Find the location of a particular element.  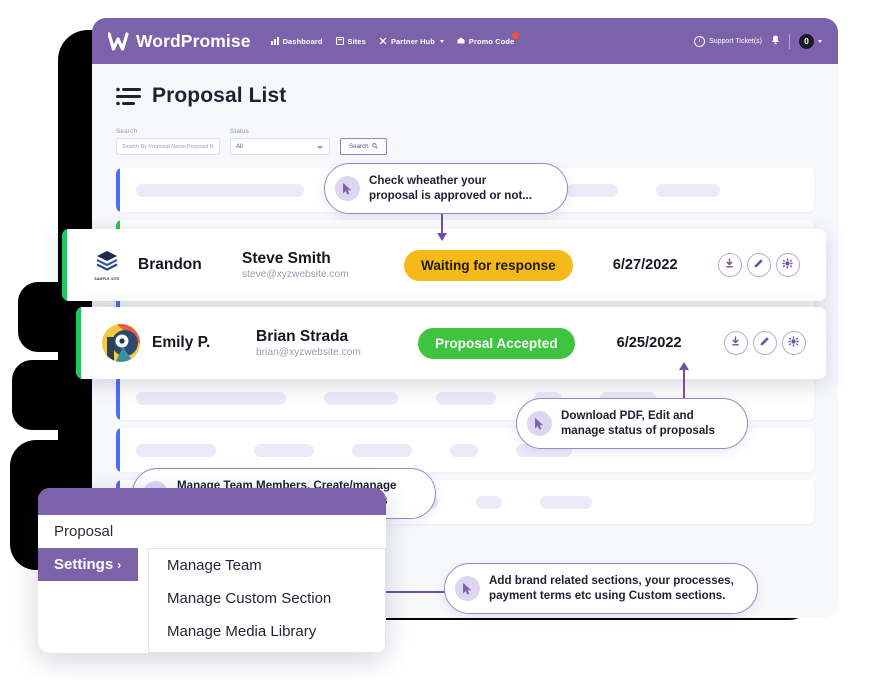

row-actions is located at coordinates (758, 265).